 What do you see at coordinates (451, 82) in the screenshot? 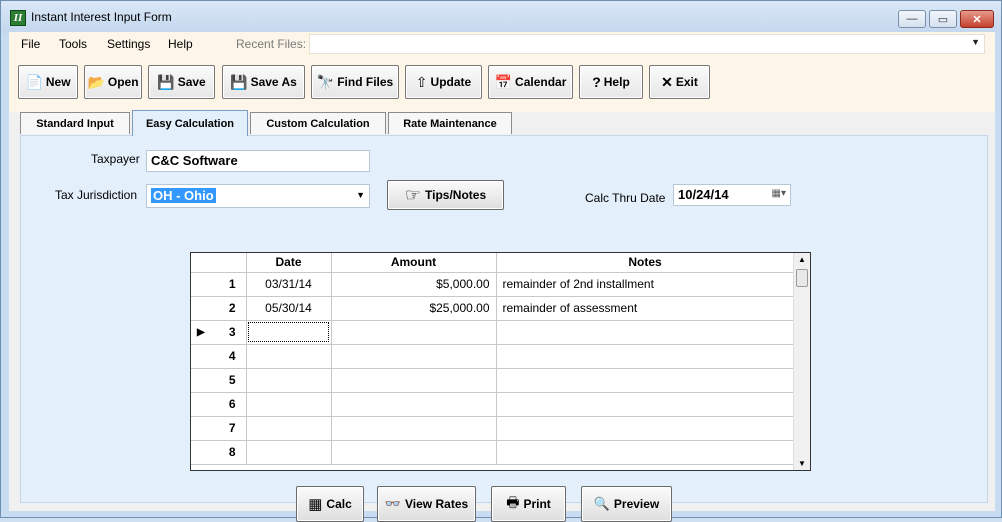
I see `update-button-label: Update` at bounding box center [451, 82].